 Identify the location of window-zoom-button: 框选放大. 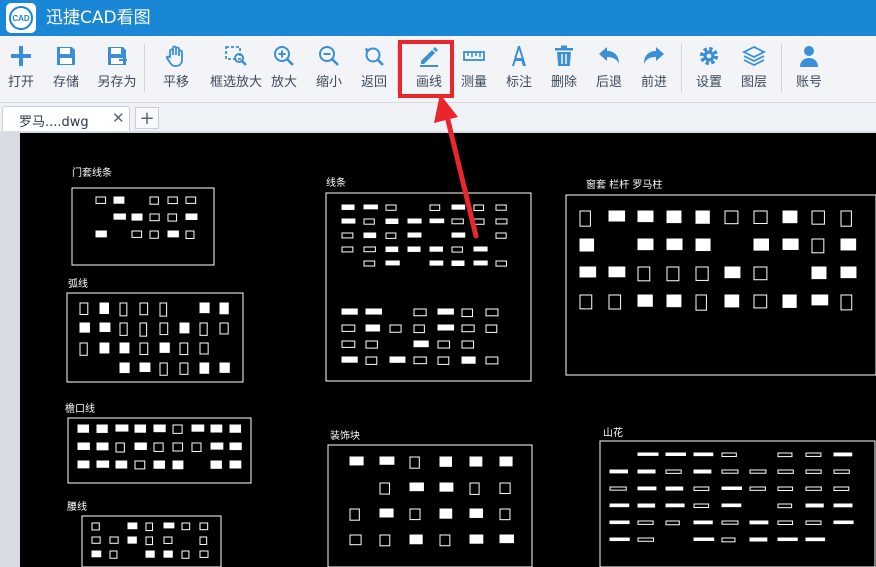
(236, 69).